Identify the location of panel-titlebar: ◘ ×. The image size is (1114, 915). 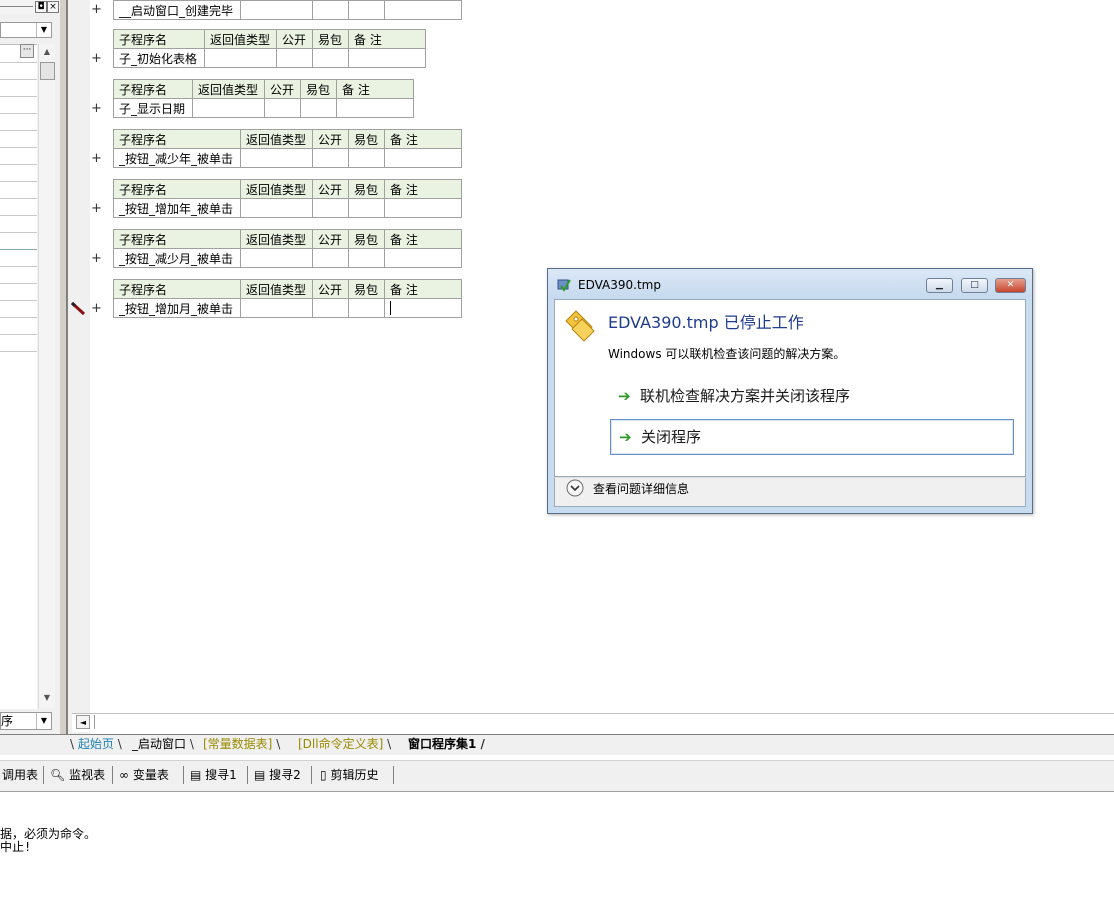
(30, 7).